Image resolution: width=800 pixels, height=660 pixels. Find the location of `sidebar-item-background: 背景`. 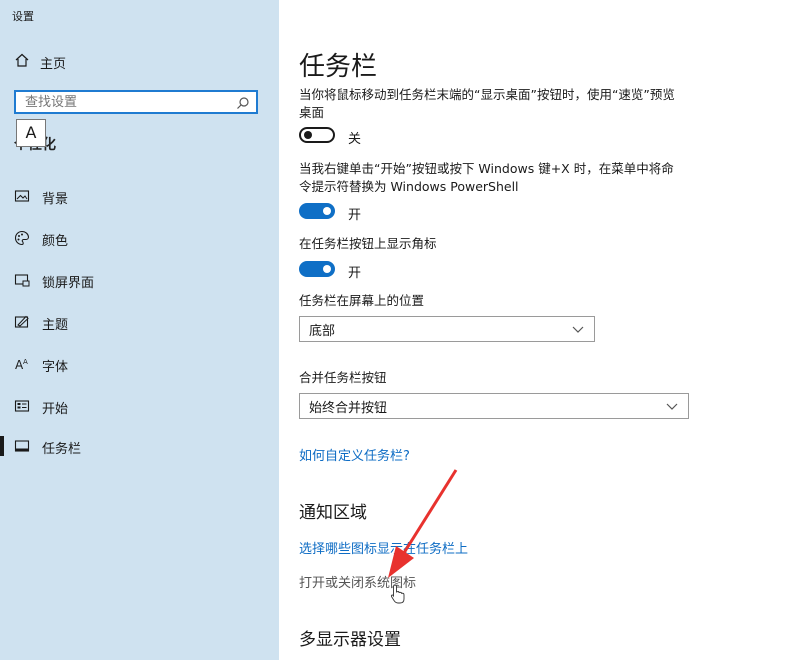

sidebar-item-background: 背景 is located at coordinates (139, 196).